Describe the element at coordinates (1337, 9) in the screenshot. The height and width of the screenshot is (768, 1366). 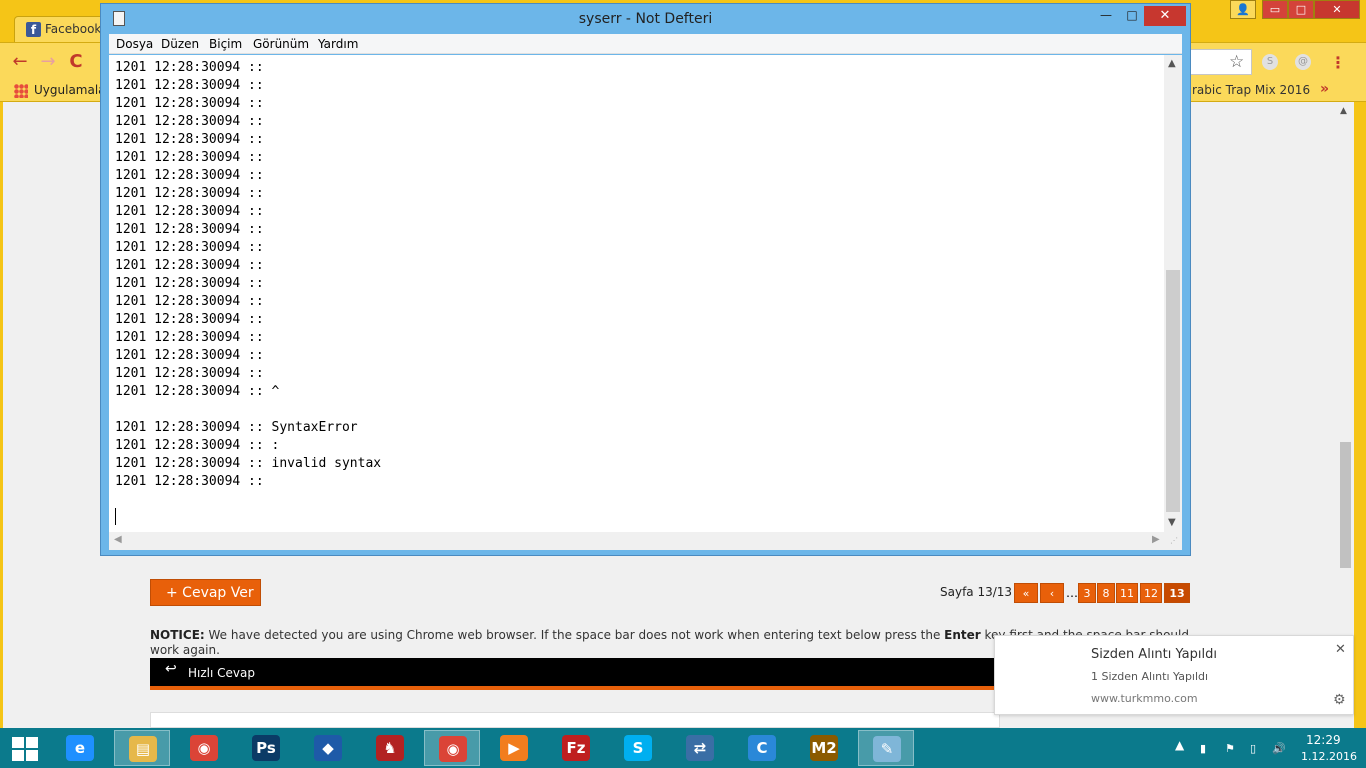
I see `browser-close-button: ✕` at that location.